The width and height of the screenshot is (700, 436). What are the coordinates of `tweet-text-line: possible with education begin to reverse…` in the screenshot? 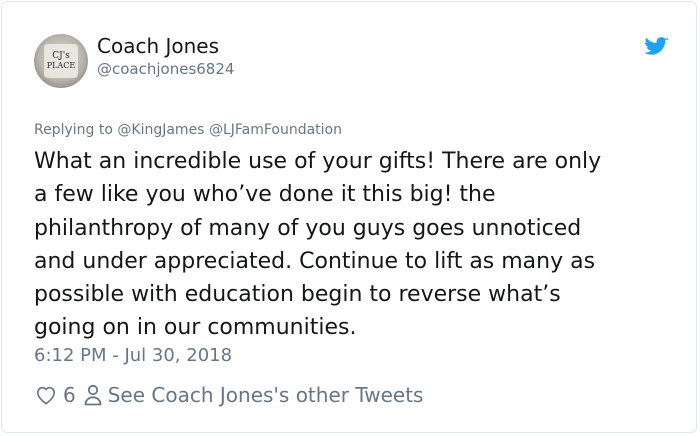 It's located at (297, 295).